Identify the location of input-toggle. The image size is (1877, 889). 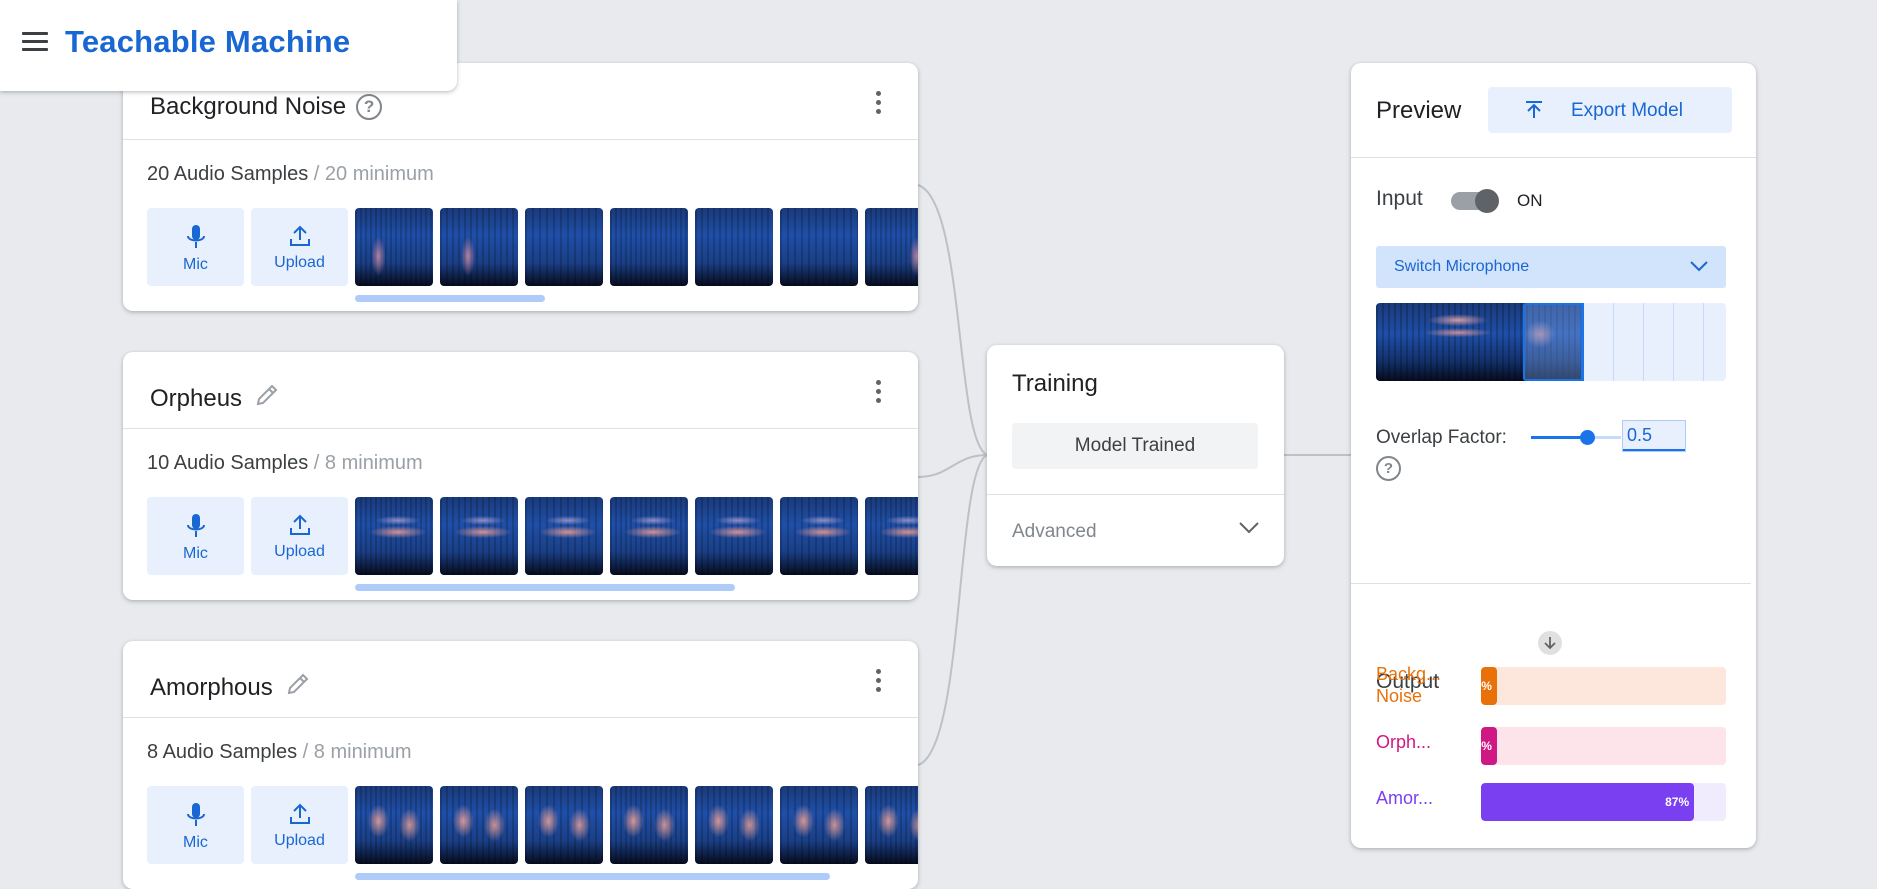
(1475, 201).